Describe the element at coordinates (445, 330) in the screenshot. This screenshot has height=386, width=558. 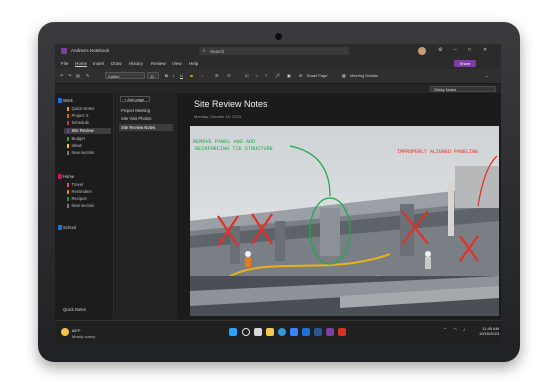
I see `chevron-up-icon: ⌃` at that location.